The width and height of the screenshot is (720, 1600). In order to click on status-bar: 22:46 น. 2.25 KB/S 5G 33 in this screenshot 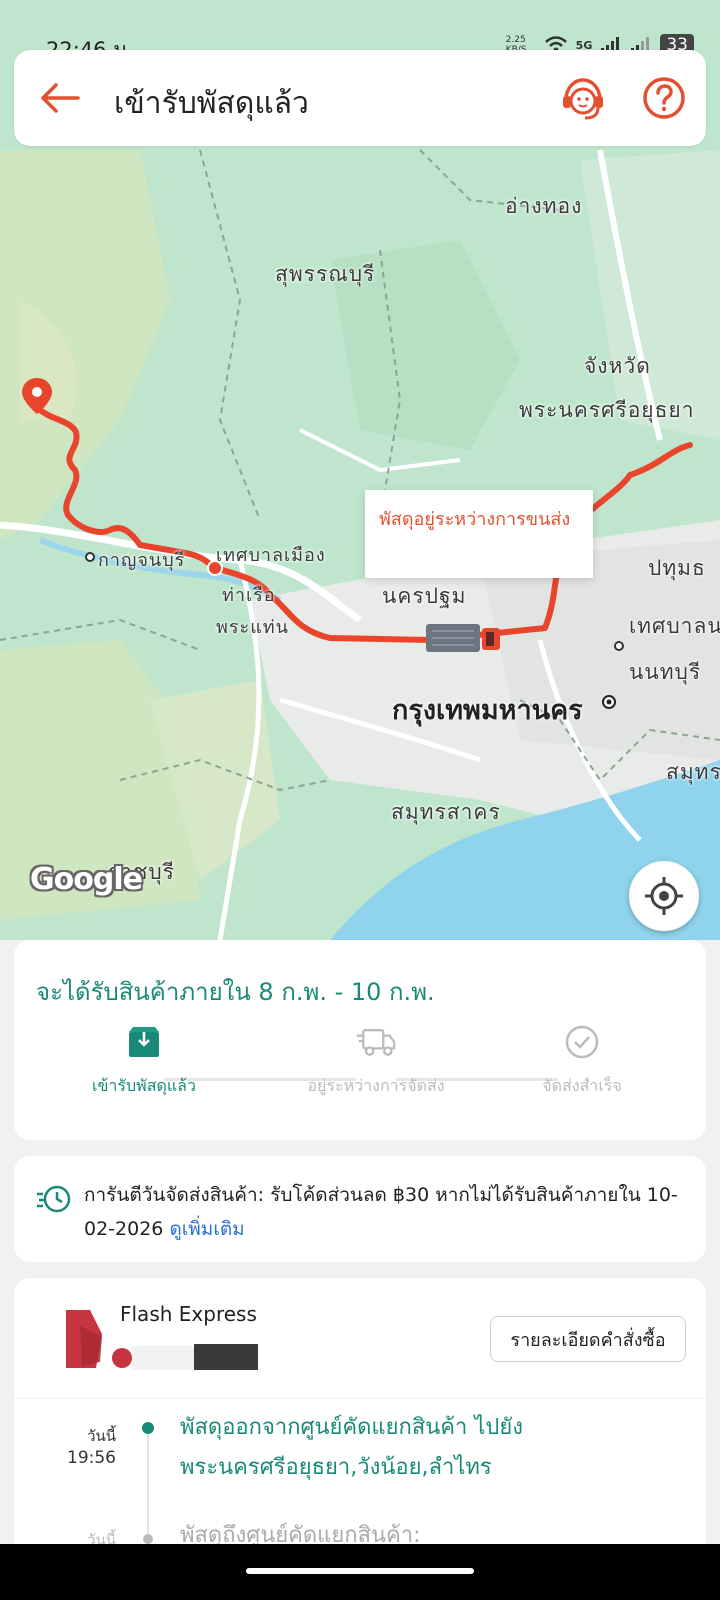, I will do `click(360, 31)`.